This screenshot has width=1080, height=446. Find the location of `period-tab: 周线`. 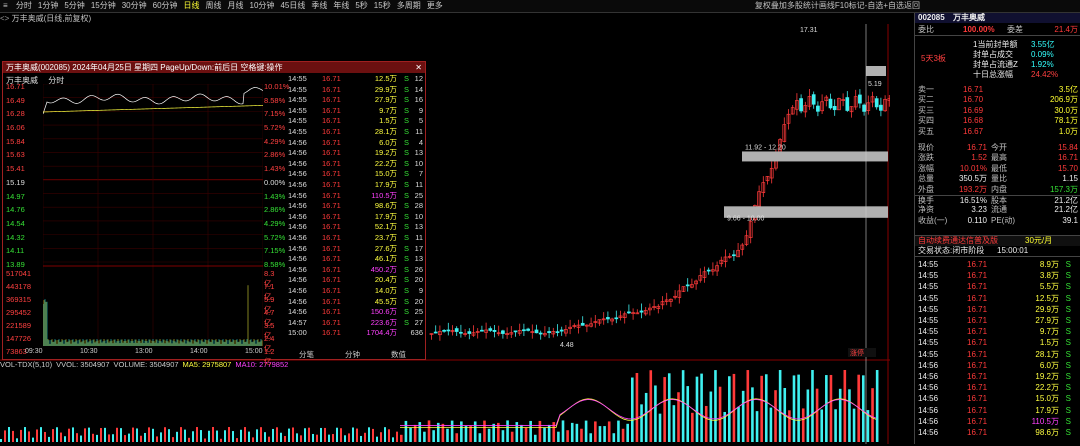

period-tab: 周线 is located at coordinates (214, 6).